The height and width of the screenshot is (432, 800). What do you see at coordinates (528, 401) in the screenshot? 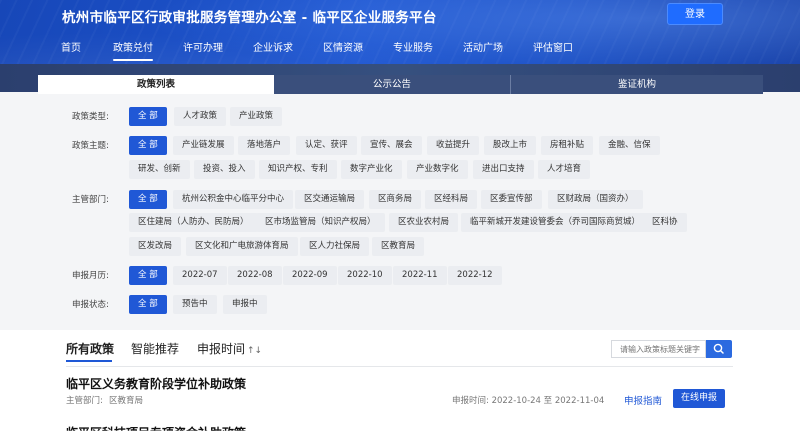
I see `policy-period: 申报时间: 2022-10-24 至 2022-11-04` at bounding box center [528, 401].